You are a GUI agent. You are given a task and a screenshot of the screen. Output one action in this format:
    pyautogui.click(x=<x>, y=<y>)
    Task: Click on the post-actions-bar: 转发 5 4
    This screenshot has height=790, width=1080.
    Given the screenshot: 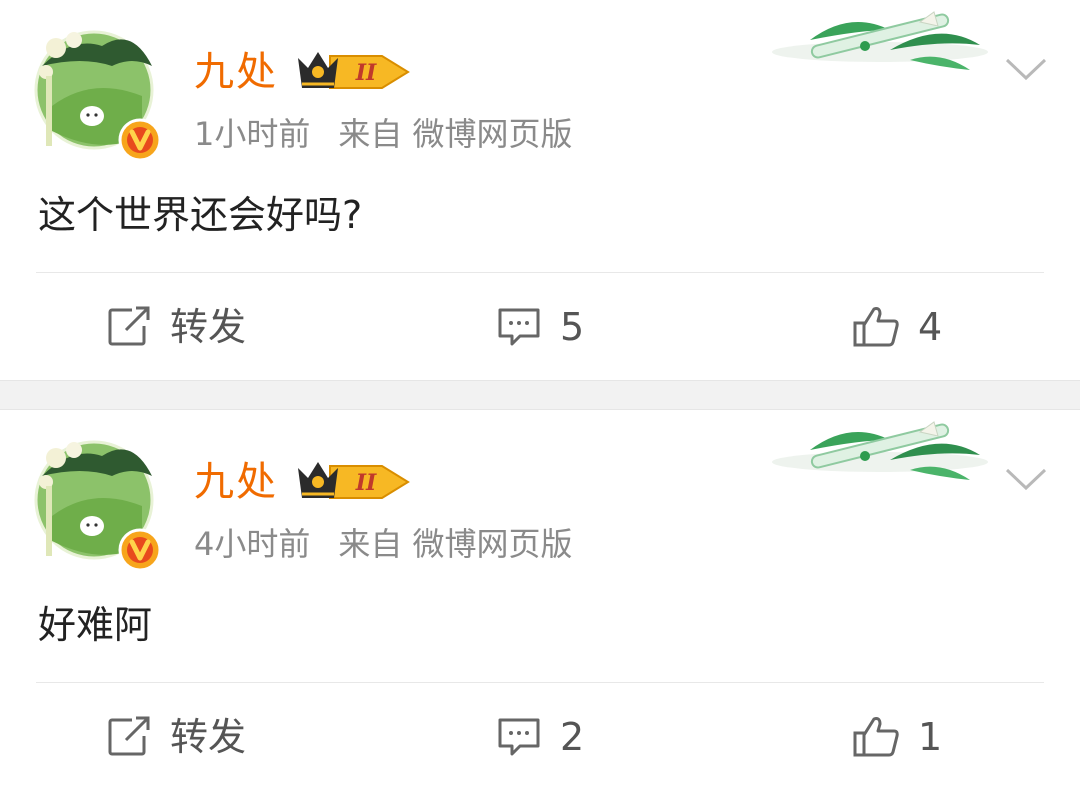 What is the action you would take?
    pyautogui.click(x=540, y=327)
    